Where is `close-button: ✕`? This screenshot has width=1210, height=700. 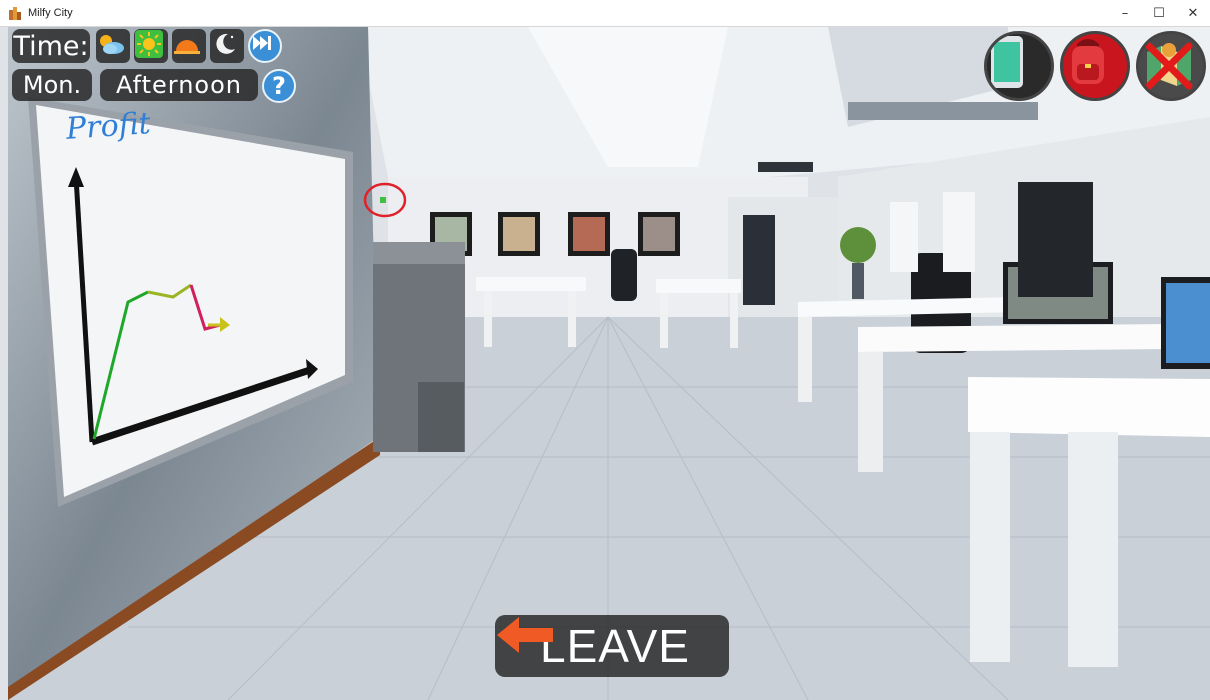 close-button: ✕ is located at coordinates (1193, 13).